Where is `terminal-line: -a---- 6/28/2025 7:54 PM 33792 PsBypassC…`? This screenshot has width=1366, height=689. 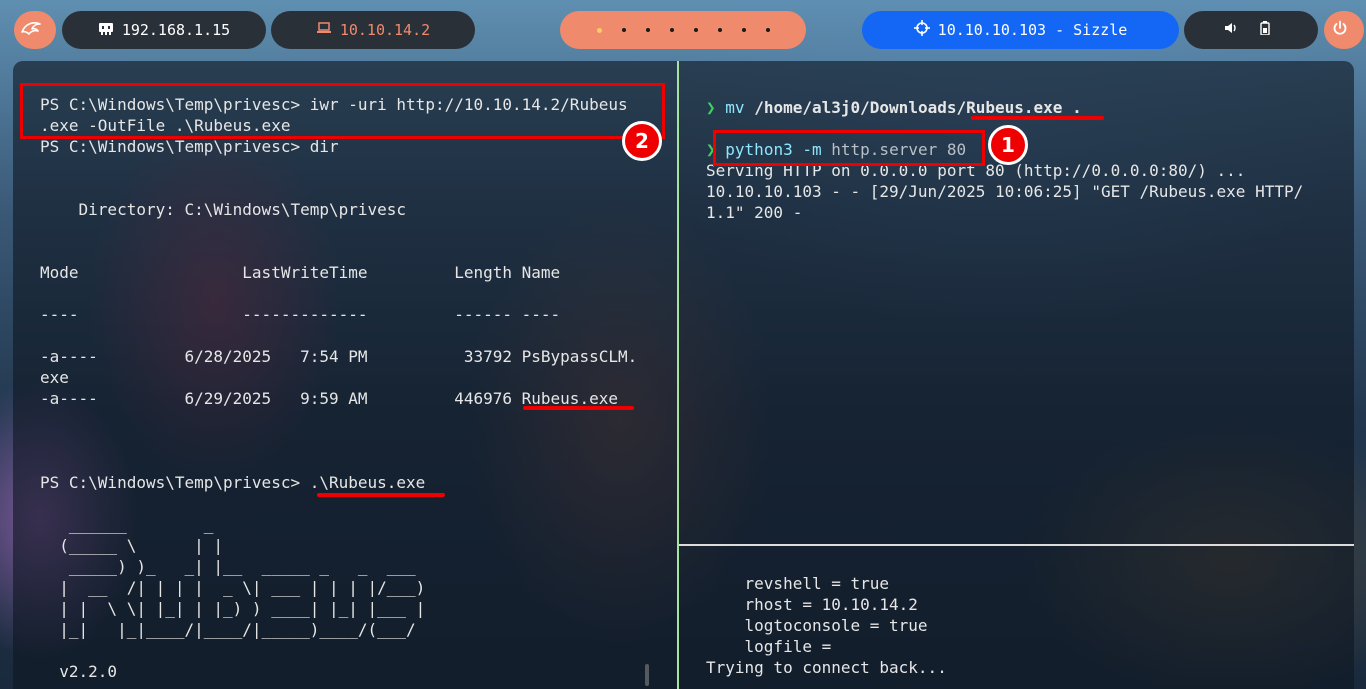
terminal-line: -a---- 6/28/2025 7:54 PM 33792 PsBypassC… is located at coordinates (339, 356).